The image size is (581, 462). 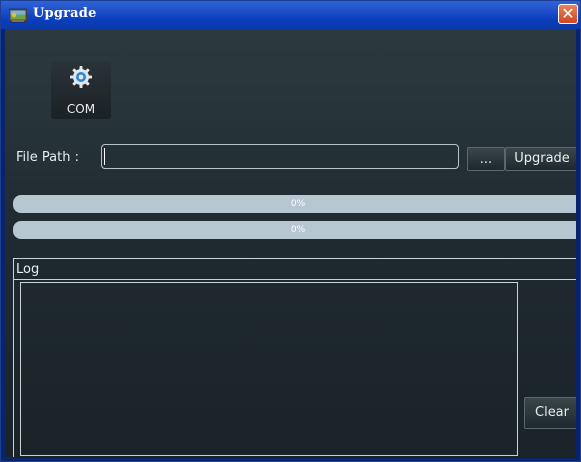 I want to click on close-icon: ✕, so click(x=568, y=13).